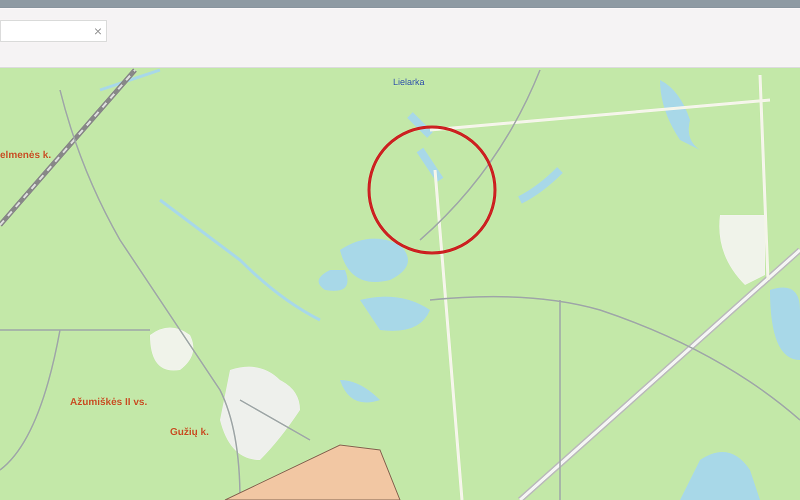  I want to click on place-label: Ažumiškės II vs., so click(109, 403).